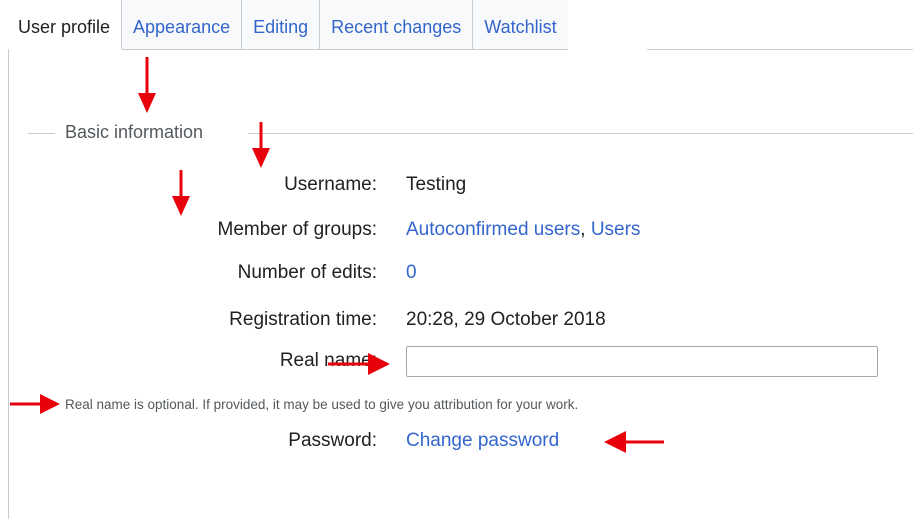 This screenshot has width=913, height=519. Describe the element at coordinates (297, 229) in the screenshot. I see `groups-label: Member of groups:` at that location.